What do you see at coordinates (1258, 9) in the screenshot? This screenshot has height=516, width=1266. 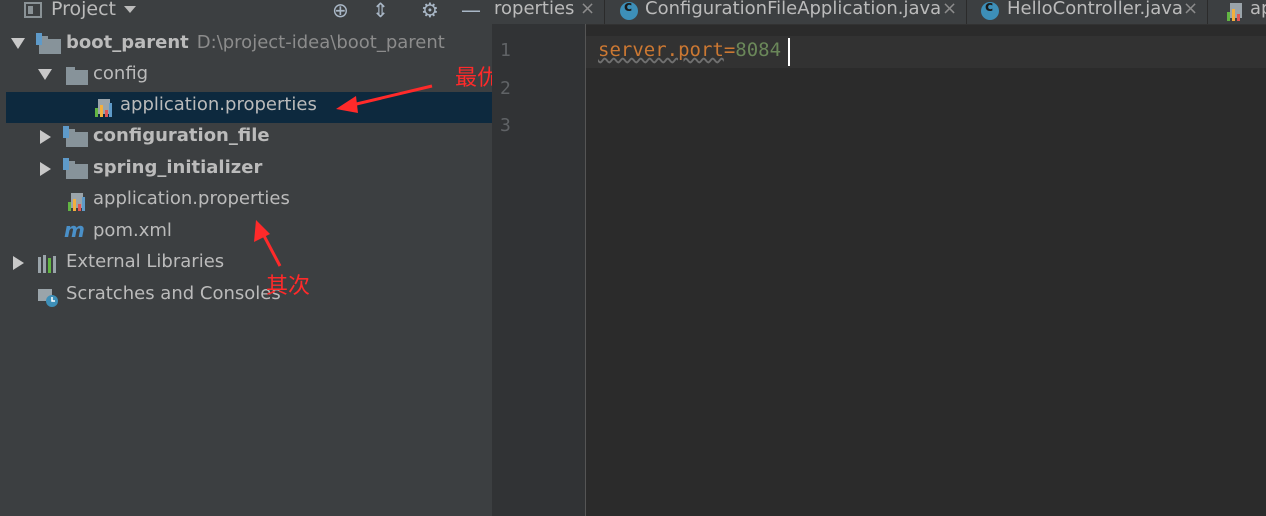 I see `tab-label: ap` at bounding box center [1258, 9].